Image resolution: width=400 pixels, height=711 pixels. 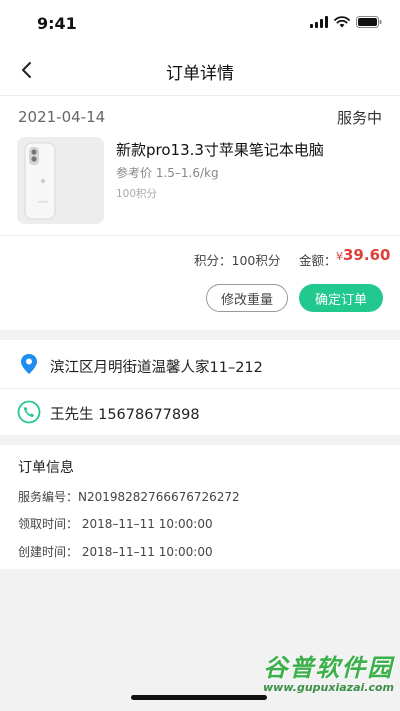 What do you see at coordinates (129, 497) in the screenshot?
I see `service-number: 服务编号：N20198282766676726272` at bounding box center [129, 497].